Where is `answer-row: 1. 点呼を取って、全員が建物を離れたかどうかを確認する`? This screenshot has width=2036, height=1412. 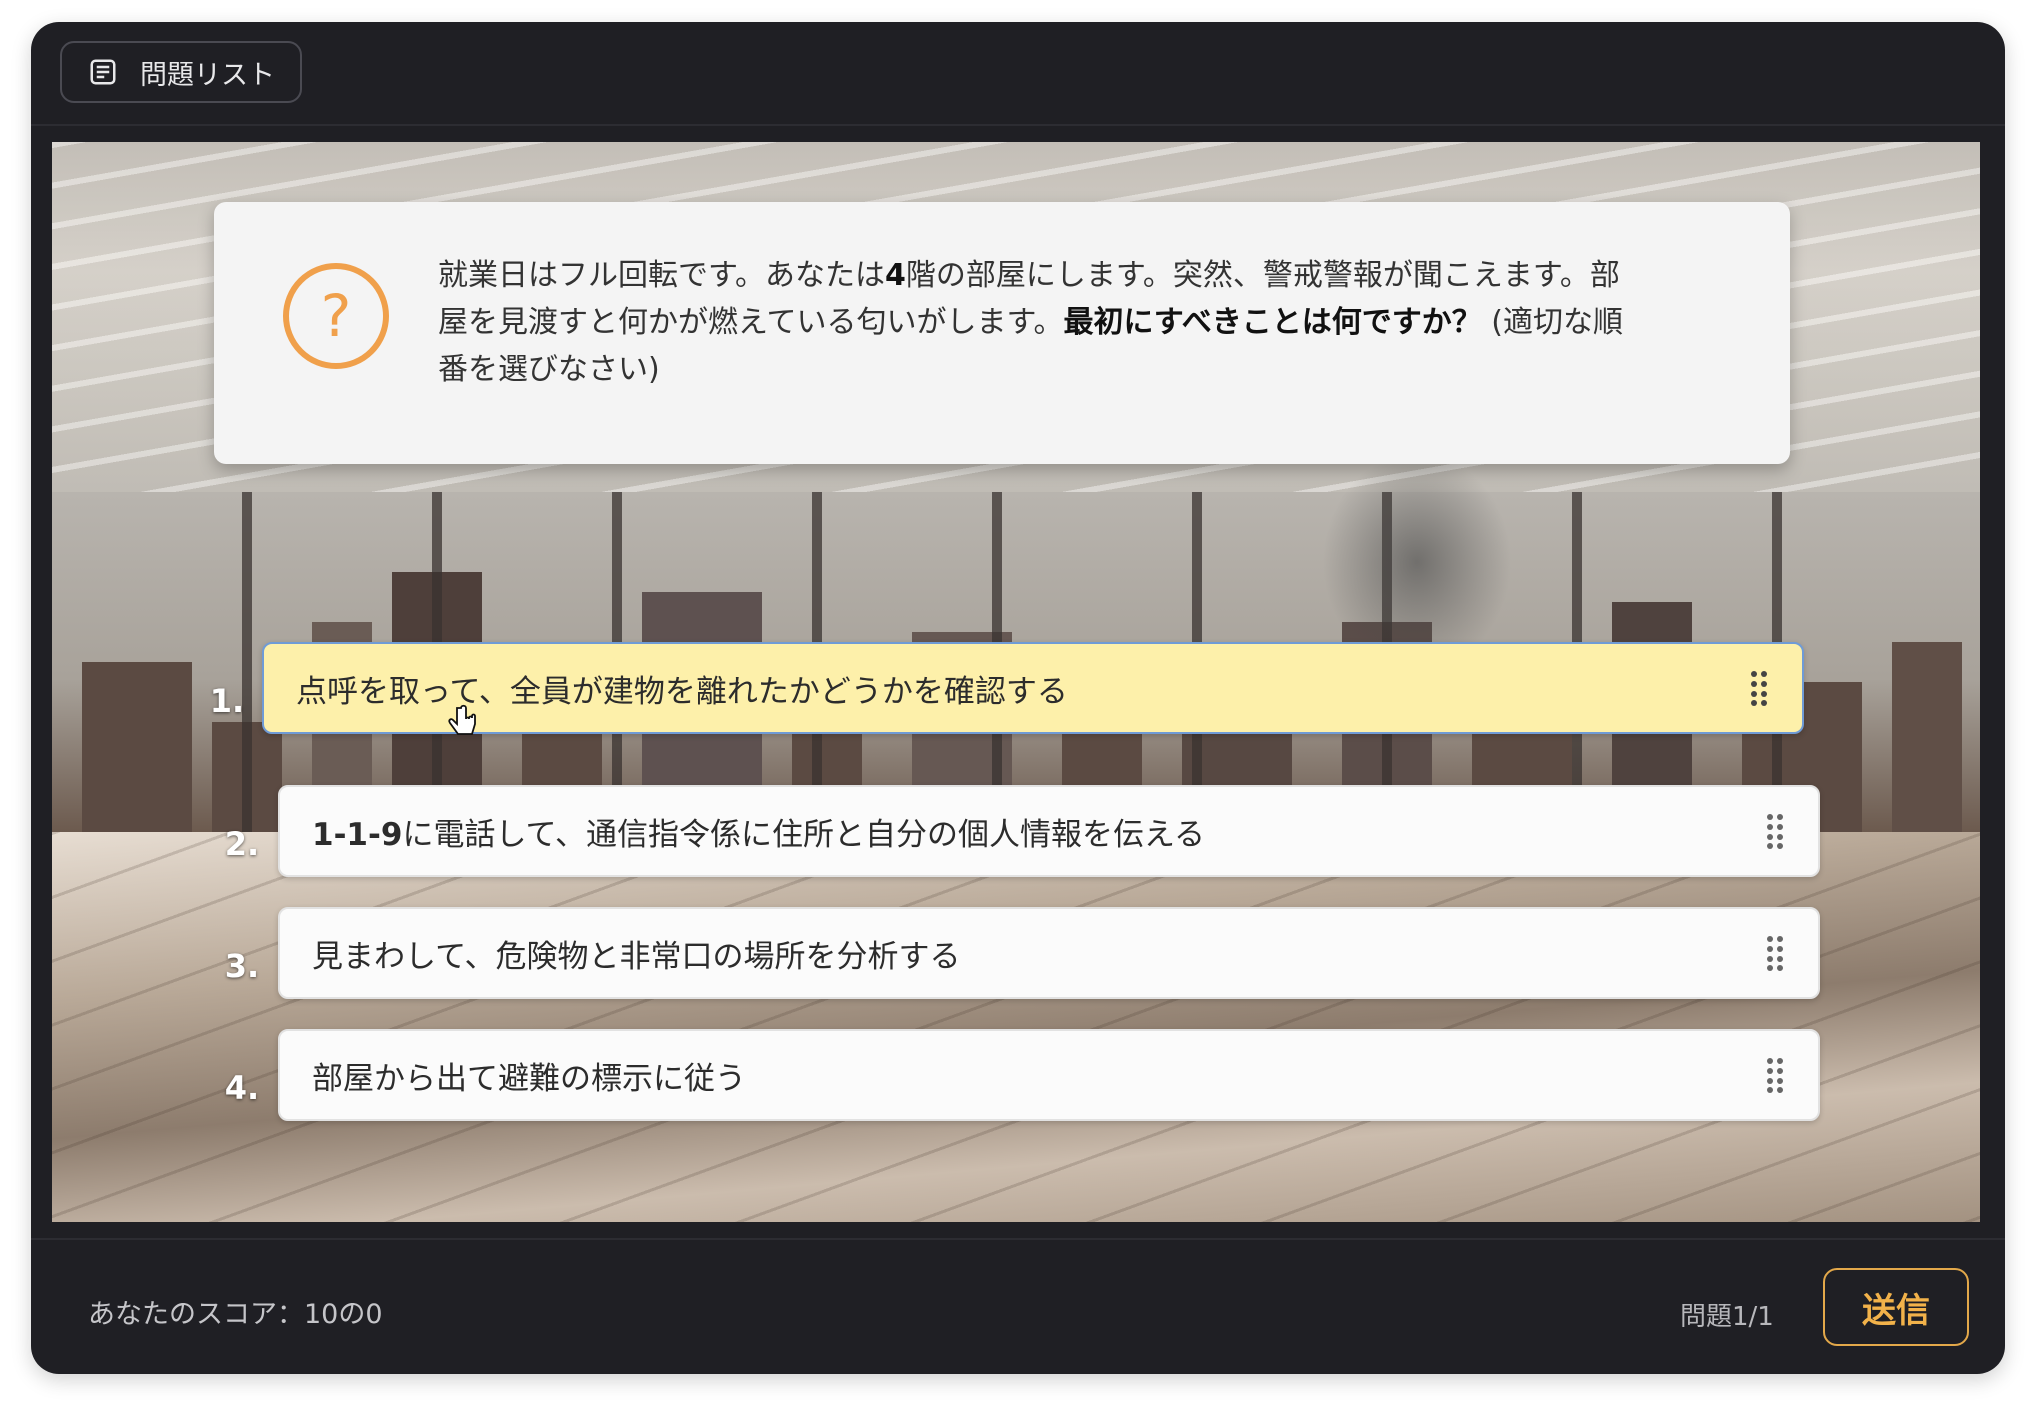 answer-row: 1. 点呼を取って、全員が建物を離れたかどうかを確認する is located at coordinates (1016, 690).